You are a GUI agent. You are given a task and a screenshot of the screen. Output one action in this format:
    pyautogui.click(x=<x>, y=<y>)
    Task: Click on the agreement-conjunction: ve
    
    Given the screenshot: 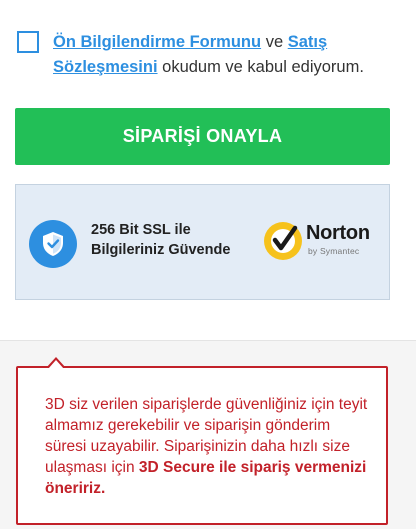 What is the action you would take?
    pyautogui.click(x=274, y=42)
    